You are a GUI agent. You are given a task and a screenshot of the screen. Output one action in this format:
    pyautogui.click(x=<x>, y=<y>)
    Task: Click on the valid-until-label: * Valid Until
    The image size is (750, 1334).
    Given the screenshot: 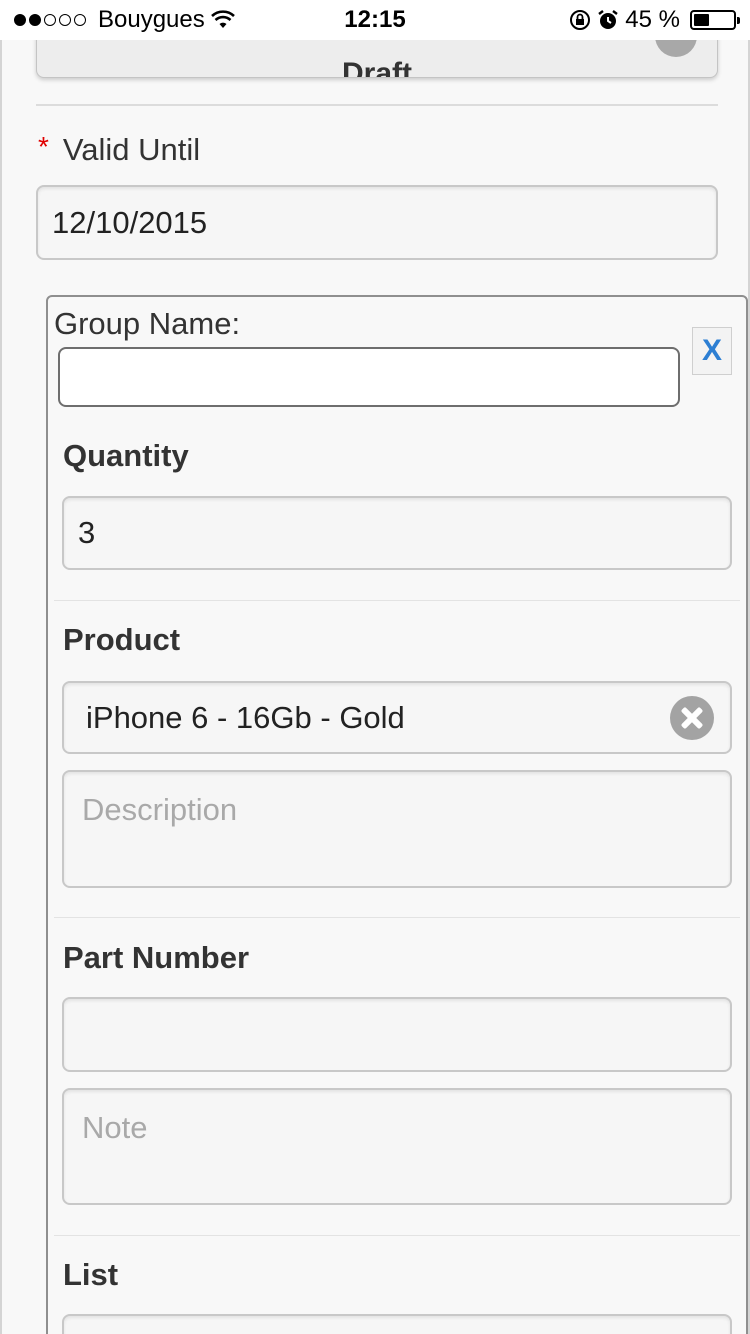 What is the action you would take?
    pyautogui.click(x=119, y=150)
    